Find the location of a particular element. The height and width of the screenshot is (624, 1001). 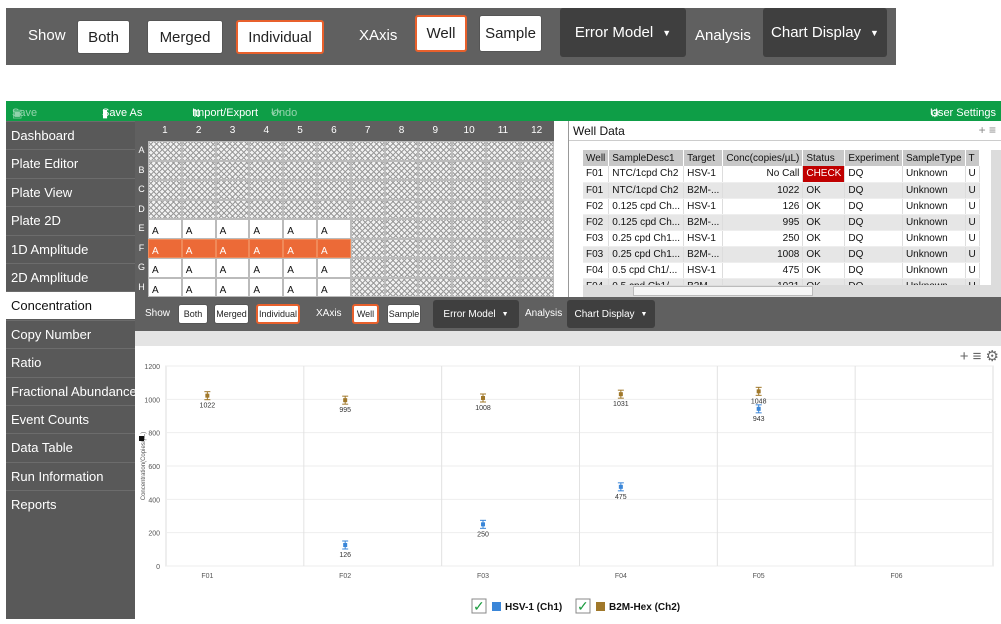

sidebar-item: Plate View is located at coordinates (70, 191).